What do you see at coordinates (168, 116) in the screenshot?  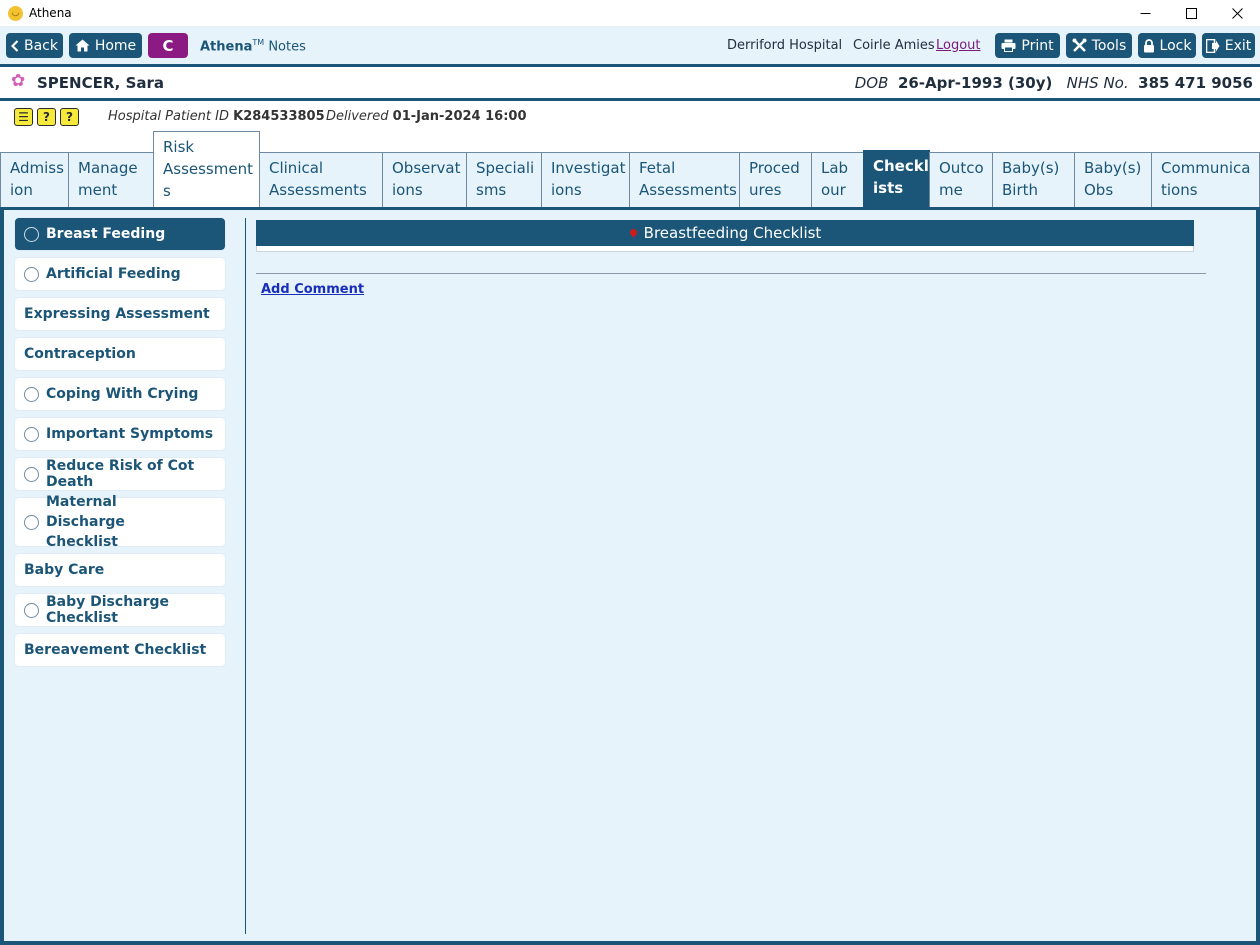 I see `hospital-id-label: Hospital Patient ID` at bounding box center [168, 116].